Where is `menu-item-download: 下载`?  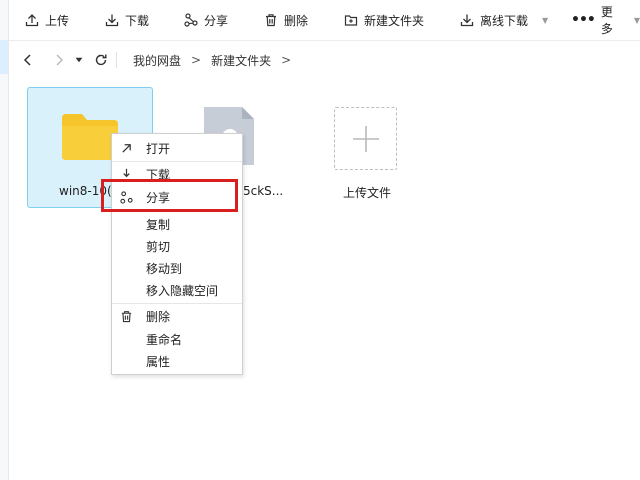
menu-item-download: 下载 is located at coordinates (177, 174).